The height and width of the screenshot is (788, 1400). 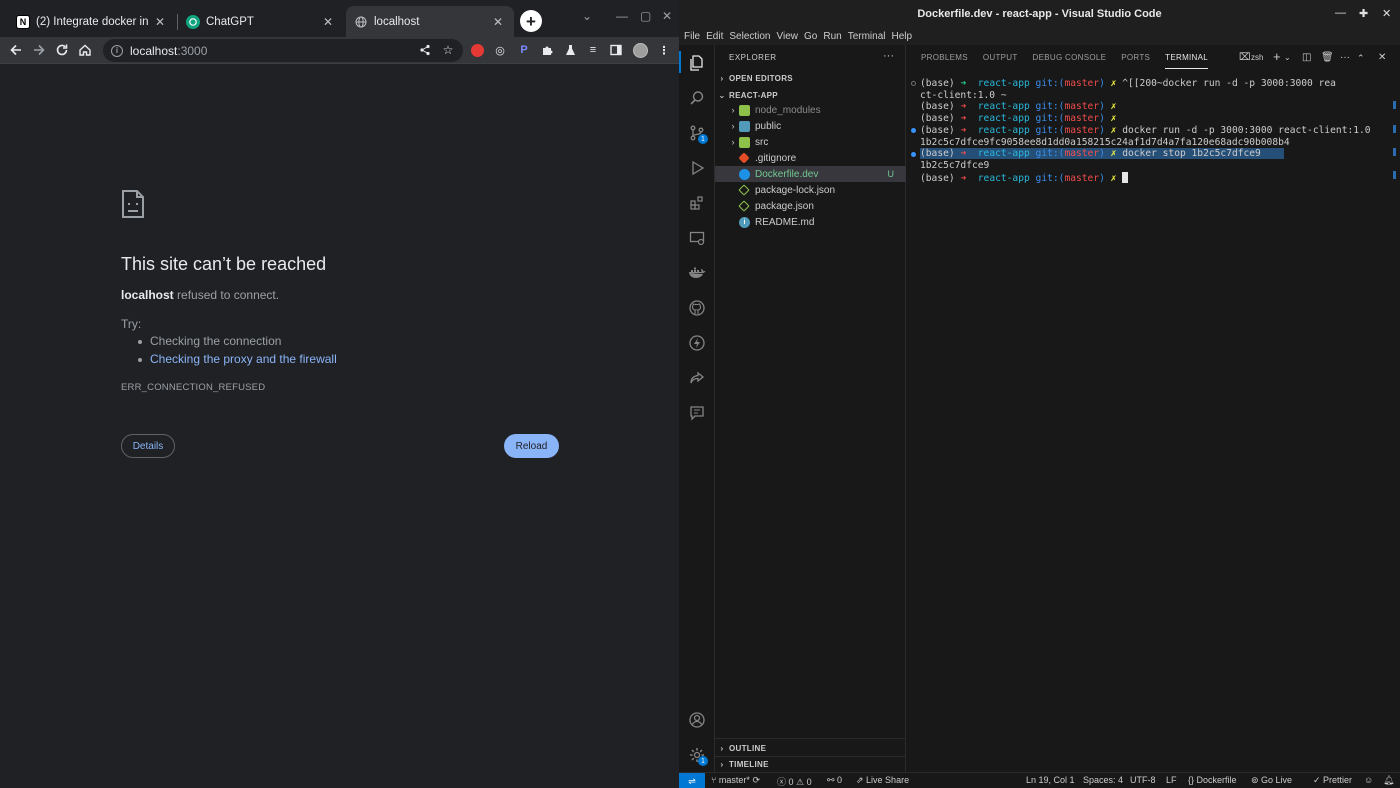 What do you see at coordinates (810, 126) in the screenshot?
I see `tree-item-public: › public` at bounding box center [810, 126].